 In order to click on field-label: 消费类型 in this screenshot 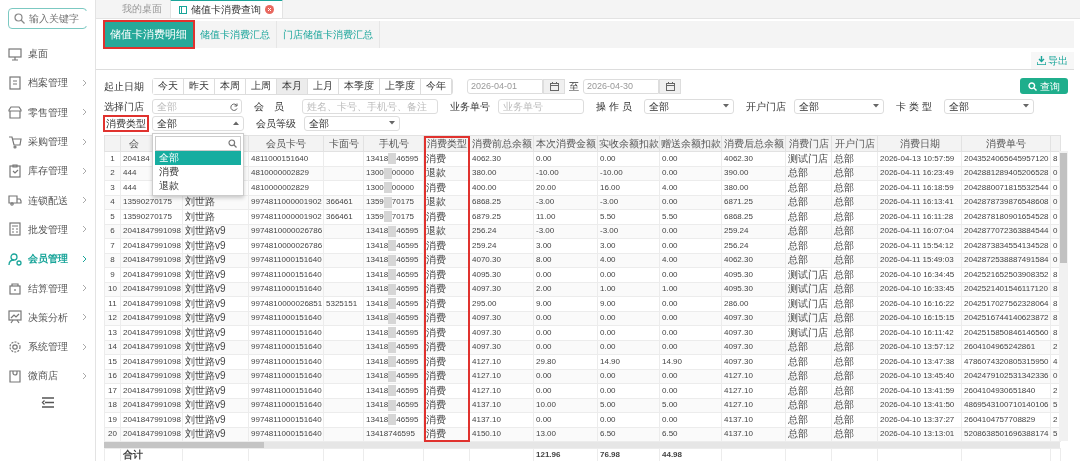, I will do `click(126, 123)`.